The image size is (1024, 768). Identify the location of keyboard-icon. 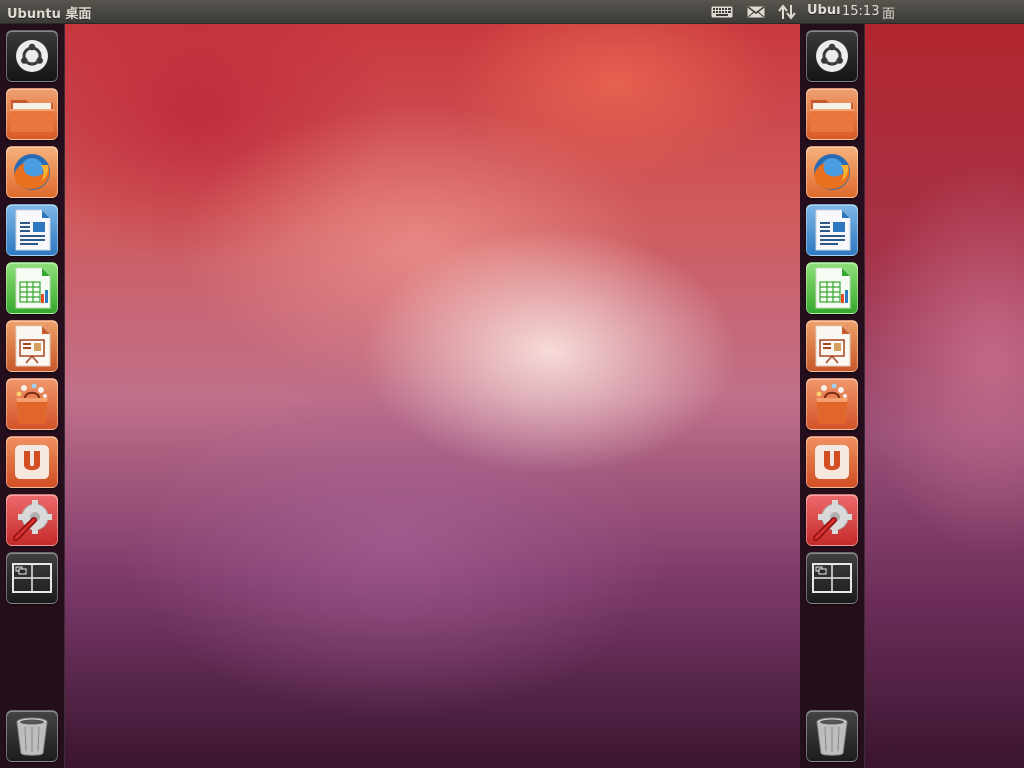
(722, 11).